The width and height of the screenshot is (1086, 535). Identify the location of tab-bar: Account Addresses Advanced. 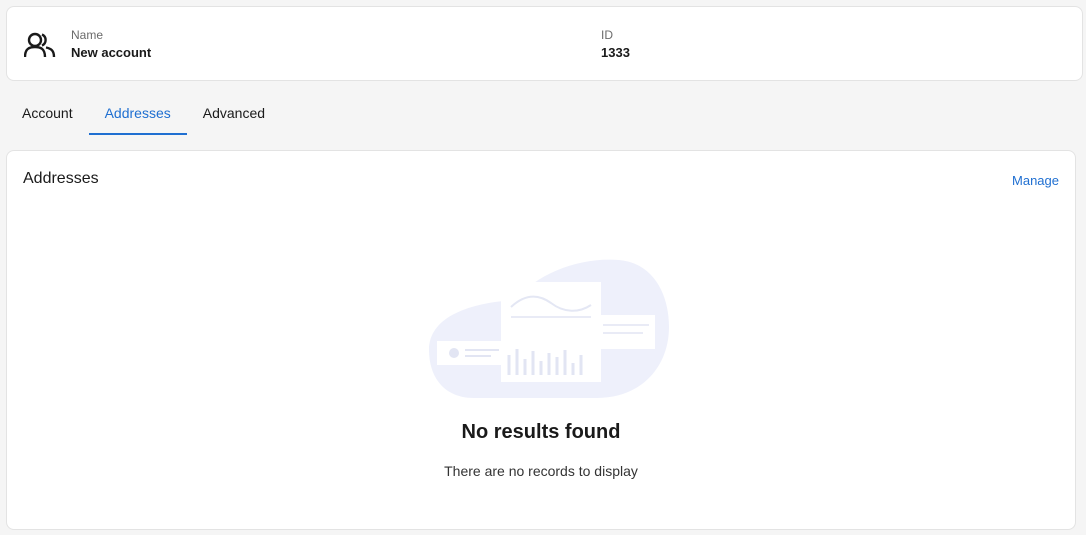
(143, 115).